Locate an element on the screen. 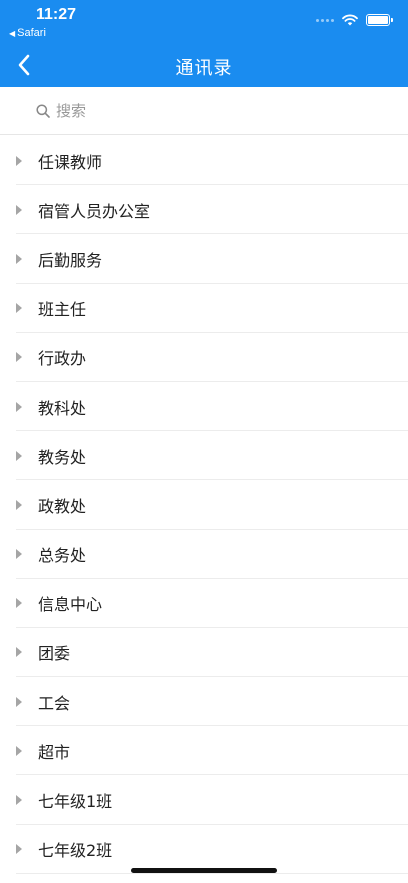 This screenshot has width=408, height=883. back-to-app-link: ◀ Safari is located at coordinates (27, 33).